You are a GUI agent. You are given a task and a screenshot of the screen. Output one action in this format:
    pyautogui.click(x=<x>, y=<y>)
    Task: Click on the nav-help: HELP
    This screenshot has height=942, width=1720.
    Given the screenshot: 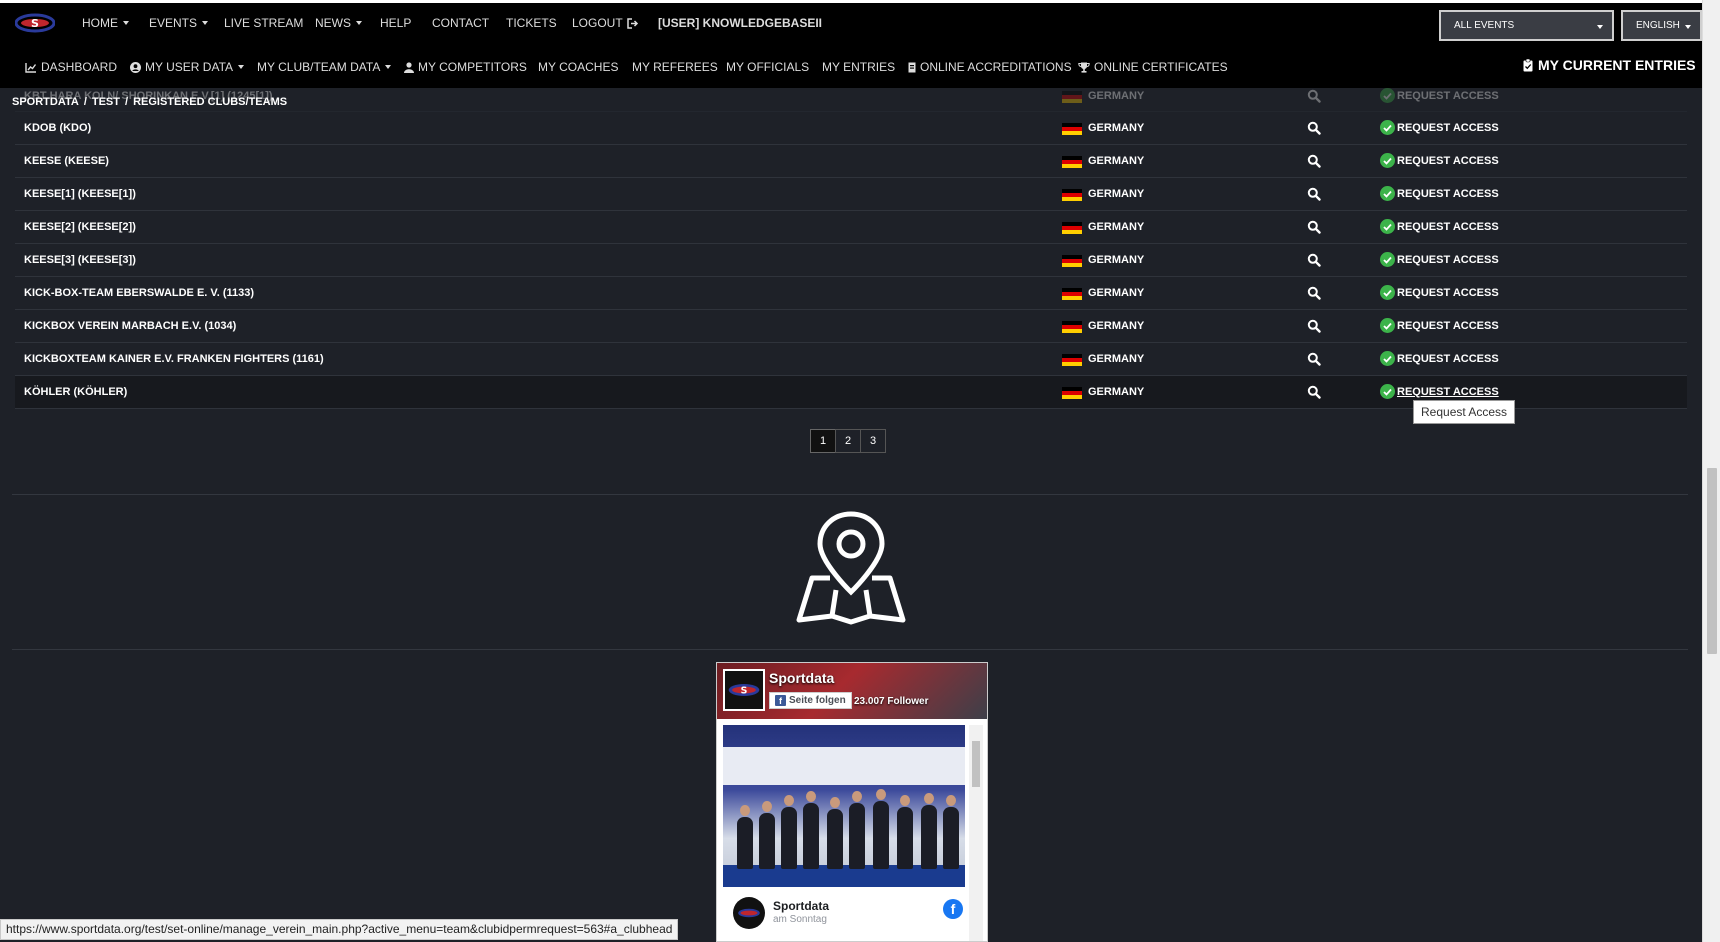 What is the action you would take?
    pyautogui.click(x=395, y=23)
    